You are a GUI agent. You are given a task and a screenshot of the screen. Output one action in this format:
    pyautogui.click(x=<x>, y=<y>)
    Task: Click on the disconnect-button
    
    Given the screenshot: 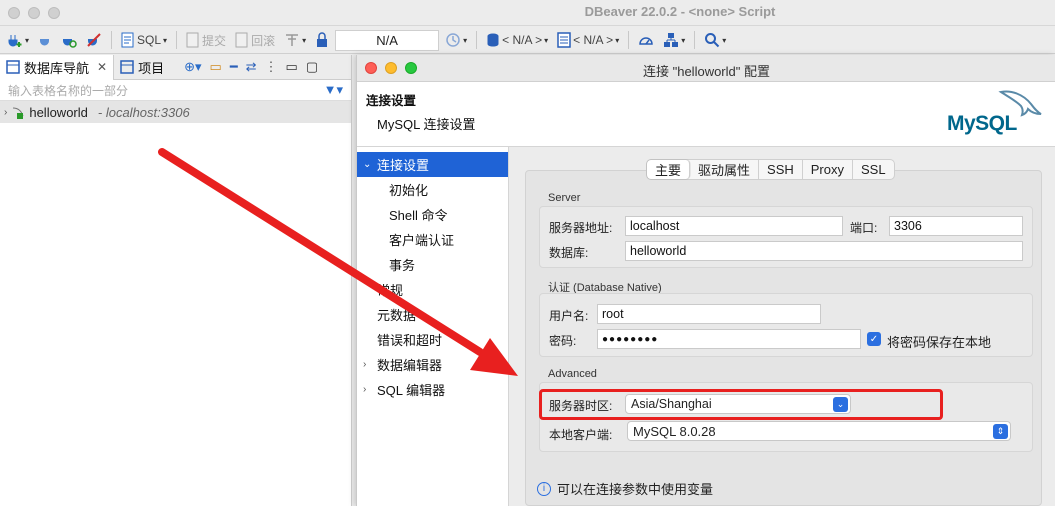 What is the action you would take?
    pyautogui.click(x=94, y=40)
    